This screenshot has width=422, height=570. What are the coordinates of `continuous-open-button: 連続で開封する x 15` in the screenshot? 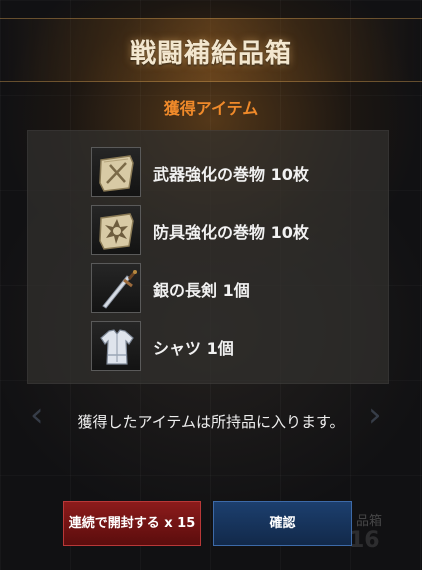 It's located at (132, 523).